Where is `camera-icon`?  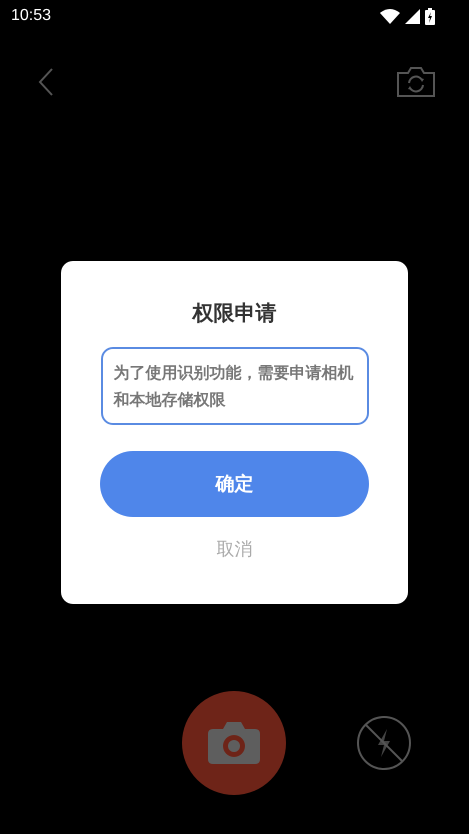
camera-icon is located at coordinates (234, 743).